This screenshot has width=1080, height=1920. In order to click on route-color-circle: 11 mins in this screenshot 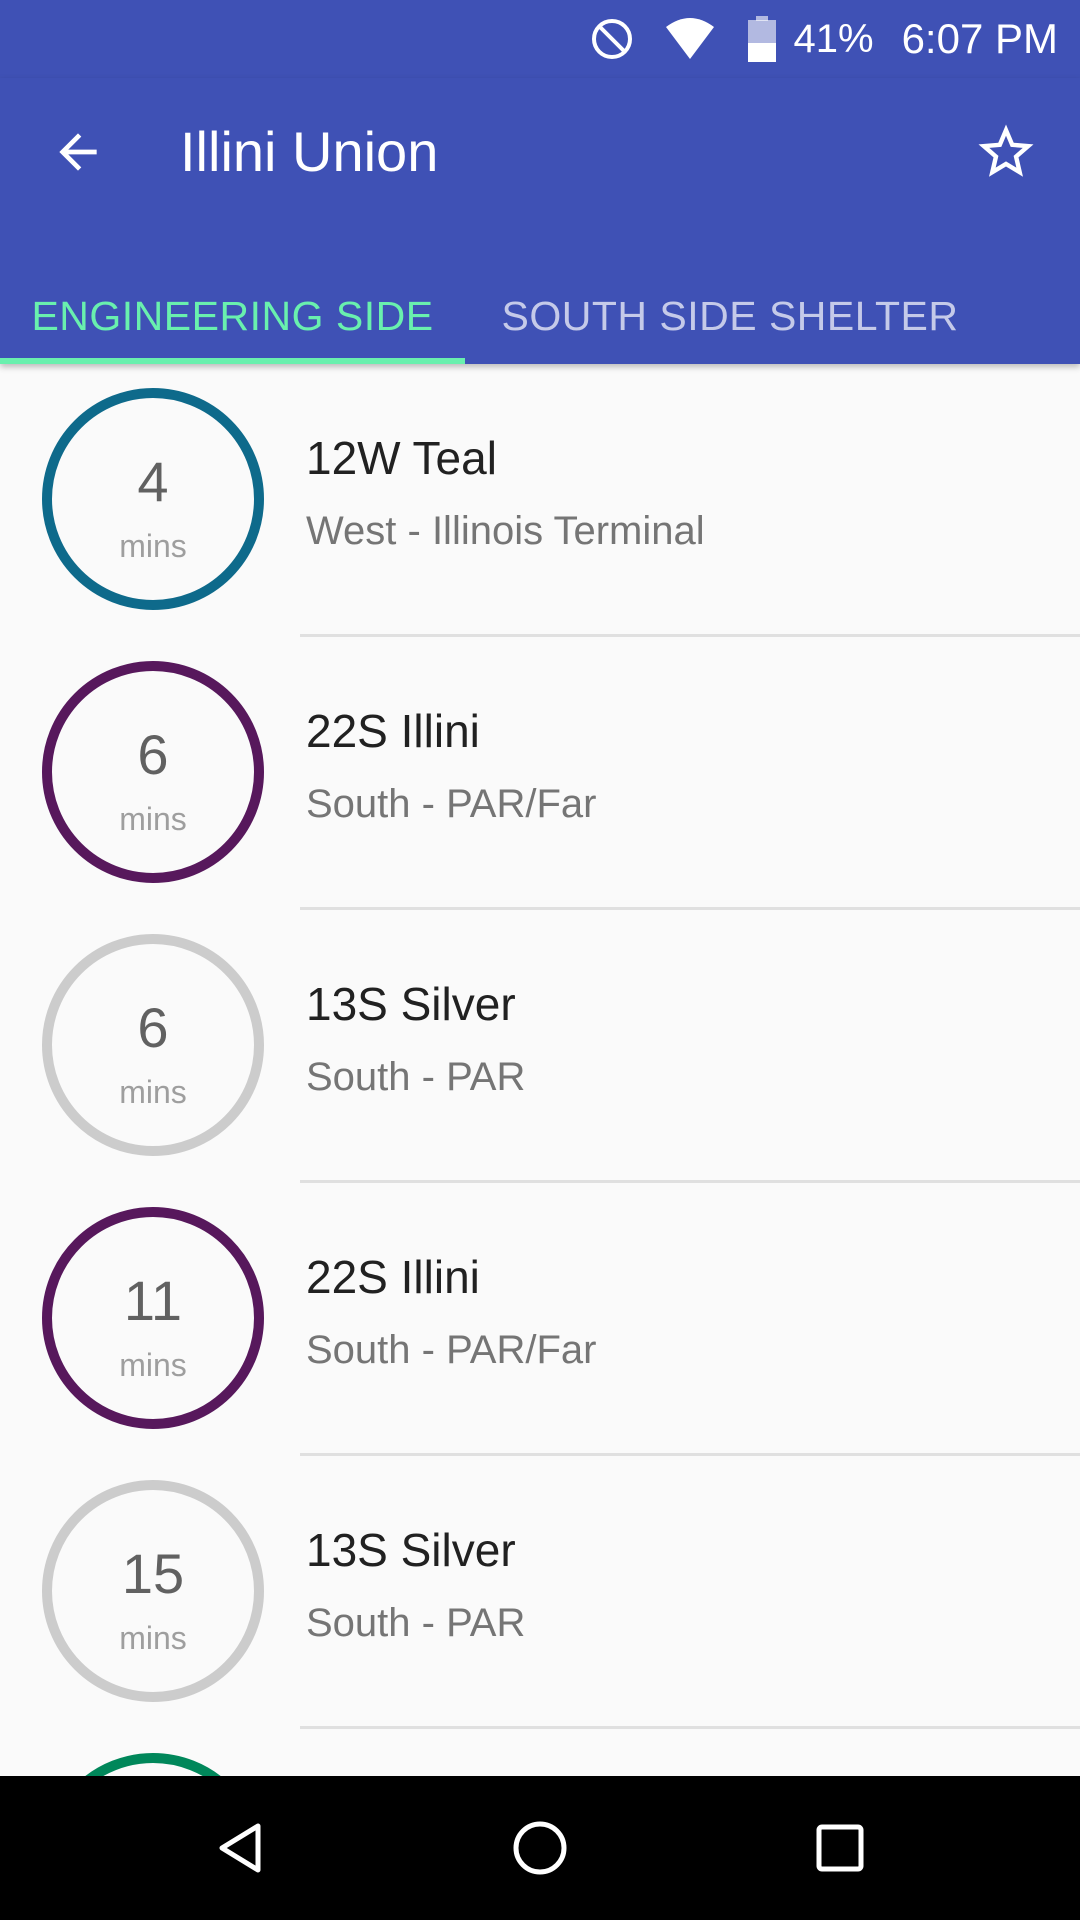, I will do `click(153, 1318)`.